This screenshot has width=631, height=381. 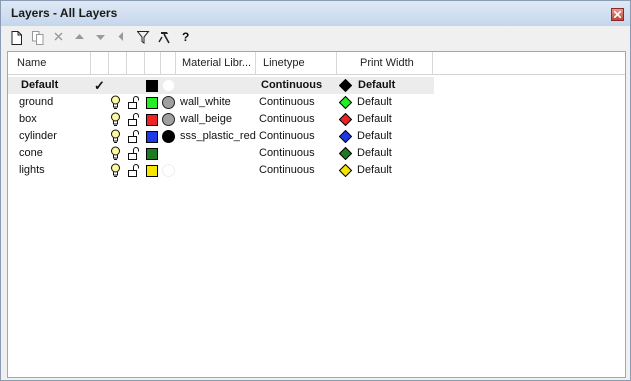 What do you see at coordinates (136, 63) in the screenshot?
I see `column-header-lock` at bounding box center [136, 63].